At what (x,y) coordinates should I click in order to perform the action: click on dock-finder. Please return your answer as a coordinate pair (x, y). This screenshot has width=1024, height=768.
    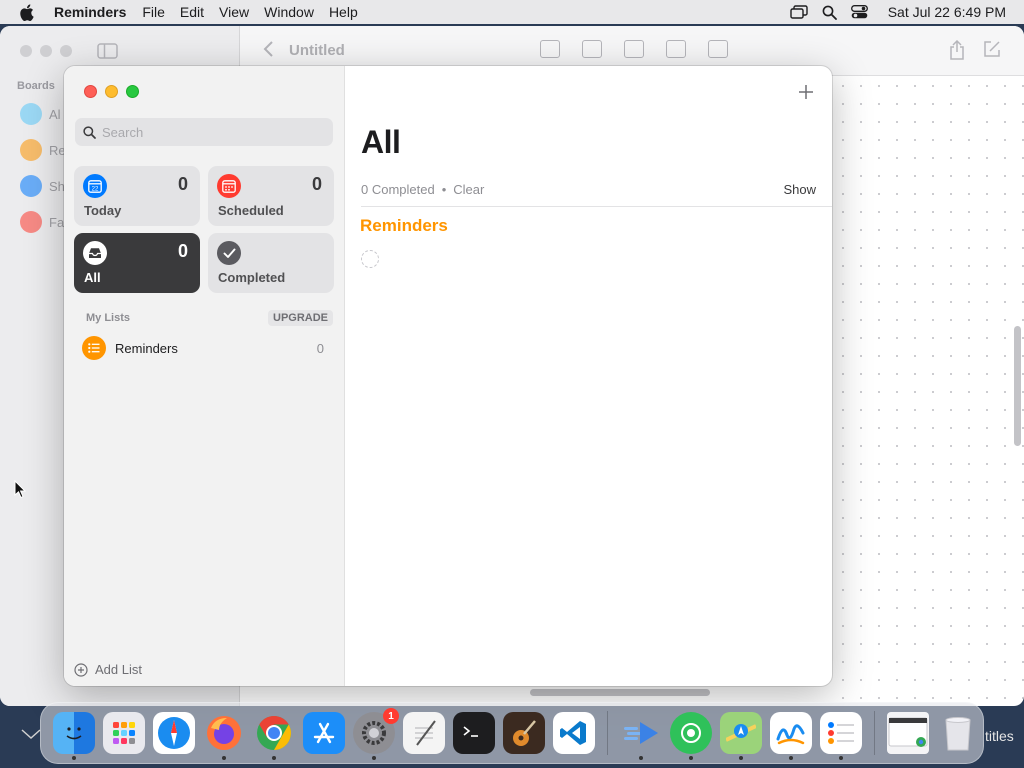
    Looking at the image, I should click on (74, 736).